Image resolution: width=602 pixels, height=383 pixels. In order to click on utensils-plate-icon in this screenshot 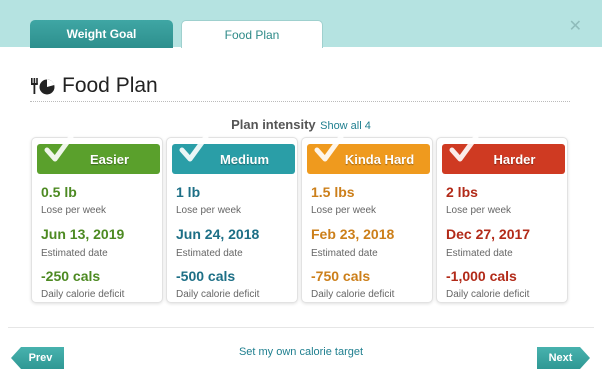, I will do `click(43, 85)`.